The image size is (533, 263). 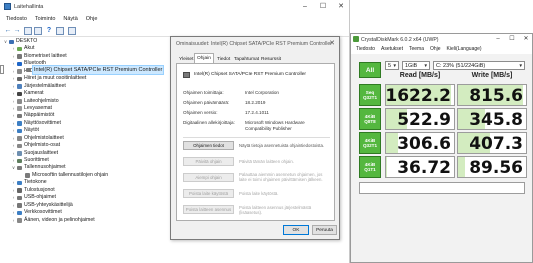 I want to click on test-button: 4KiB Q1T1, so click(x=370, y=167).